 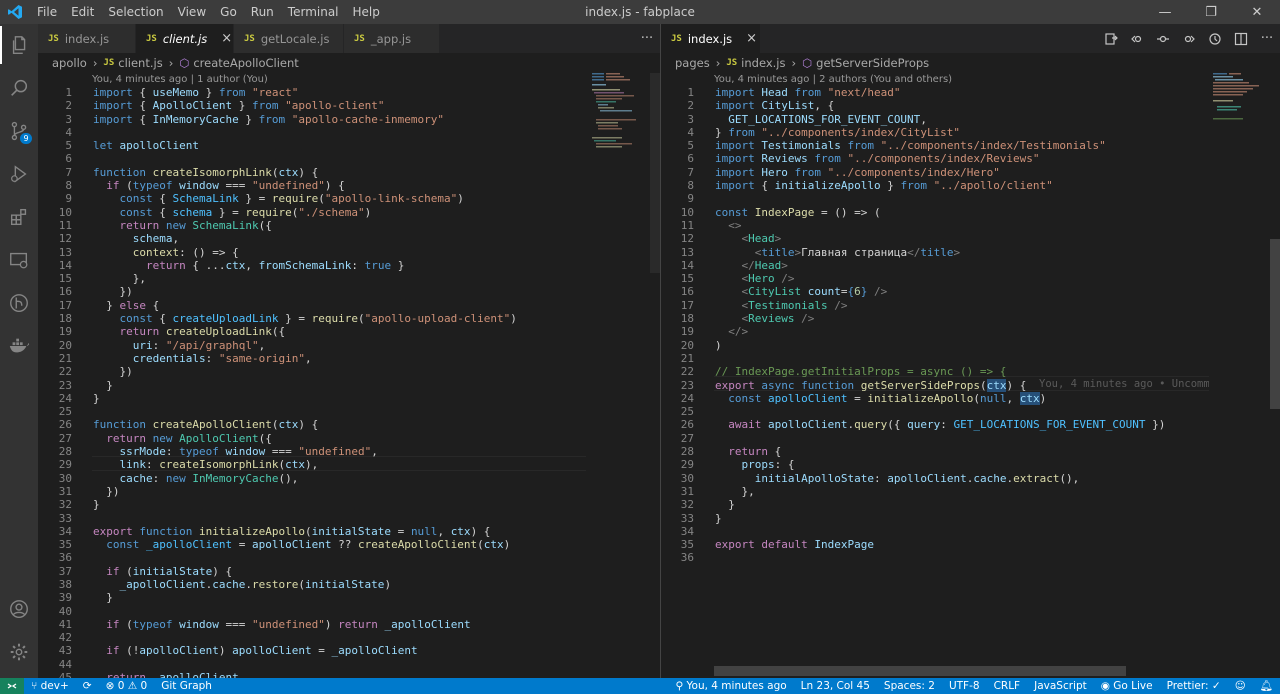 I want to click on code-line: 45 return _apolloClient, so click(x=277, y=674).